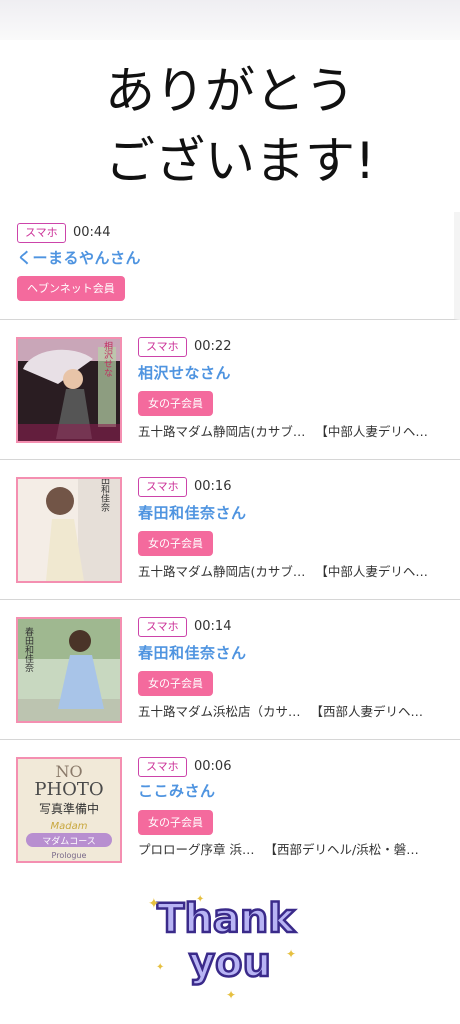 The width and height of the screenshot is (460, 1024). I want to click on thanks-line1: ありがとう, so click(230, 91).